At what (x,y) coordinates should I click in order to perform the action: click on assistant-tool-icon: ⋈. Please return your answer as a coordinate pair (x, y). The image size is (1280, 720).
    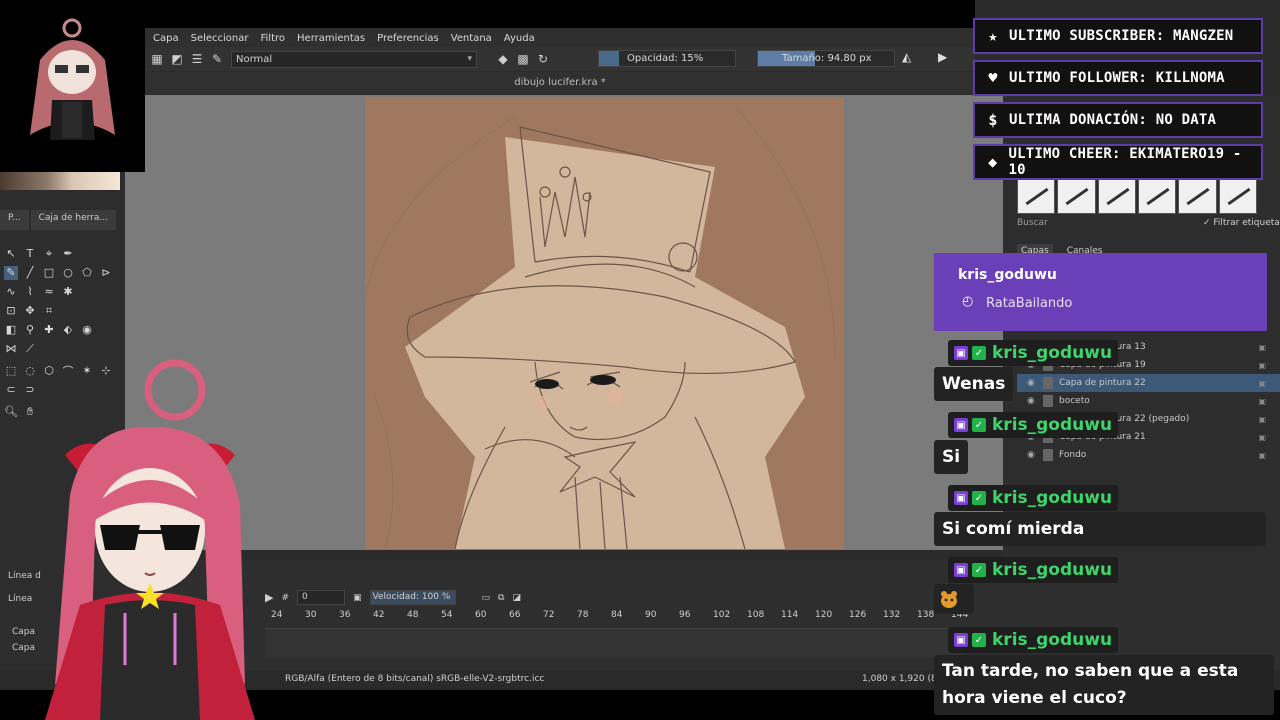
    Looking at the image, I should click on (11, 349).